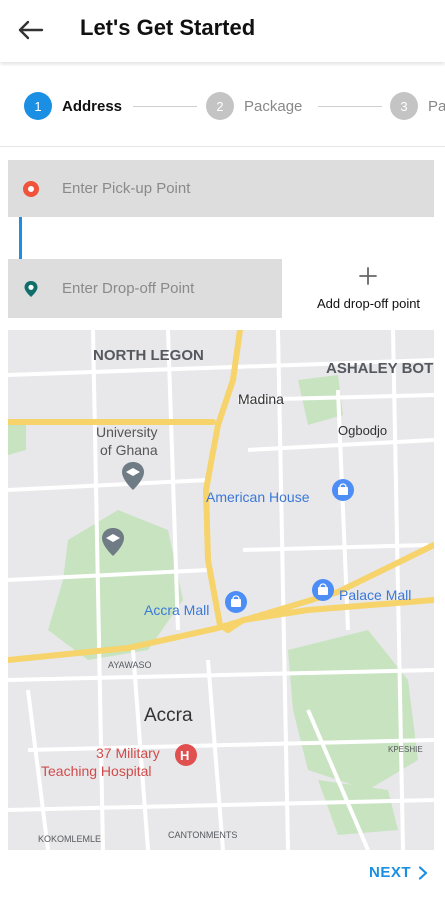  What do you see at coordinates (92, 106) in the screenshot?
I see `step-label: Address` at bounding box center [92, 106].